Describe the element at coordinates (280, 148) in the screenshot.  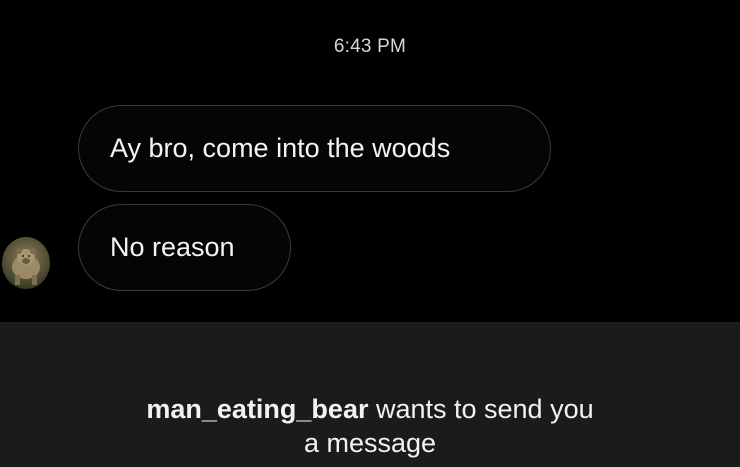
I see `message-text: Ay bro, come into the woods` at that location.